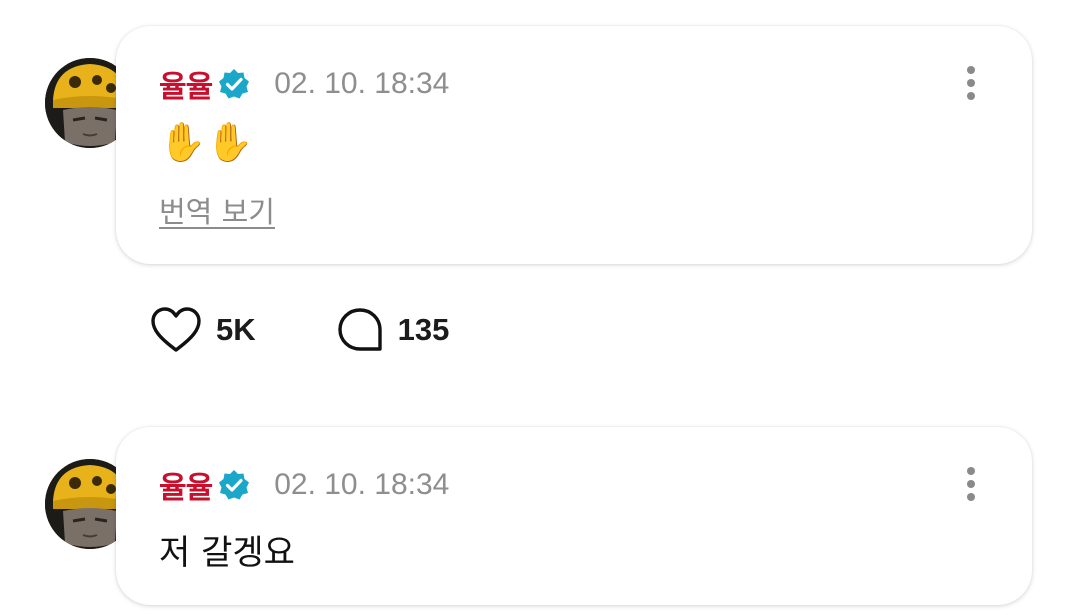 This screenshot has width=1080, height=615. I want to click on comment-count: 135, so click(423, 329).